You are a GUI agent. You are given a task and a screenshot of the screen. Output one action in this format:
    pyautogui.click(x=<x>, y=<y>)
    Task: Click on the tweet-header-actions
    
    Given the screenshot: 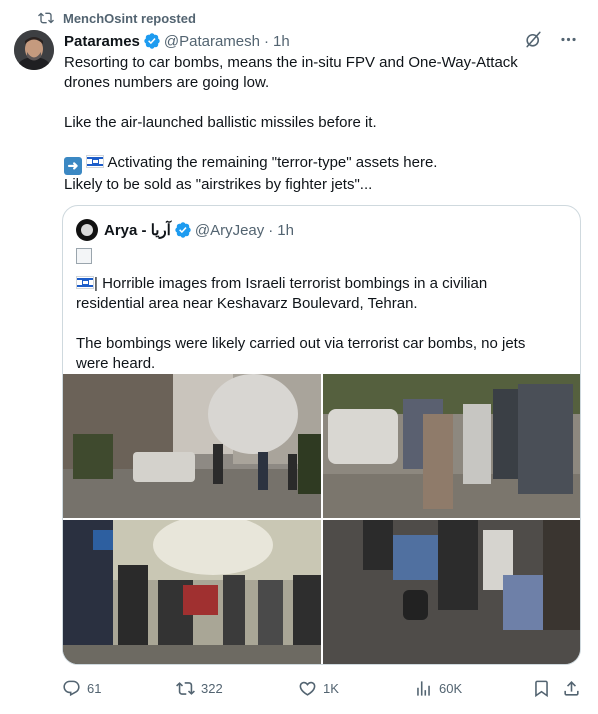 What is the action you would take?
    pyautogui.click(x=551, y=39)
    